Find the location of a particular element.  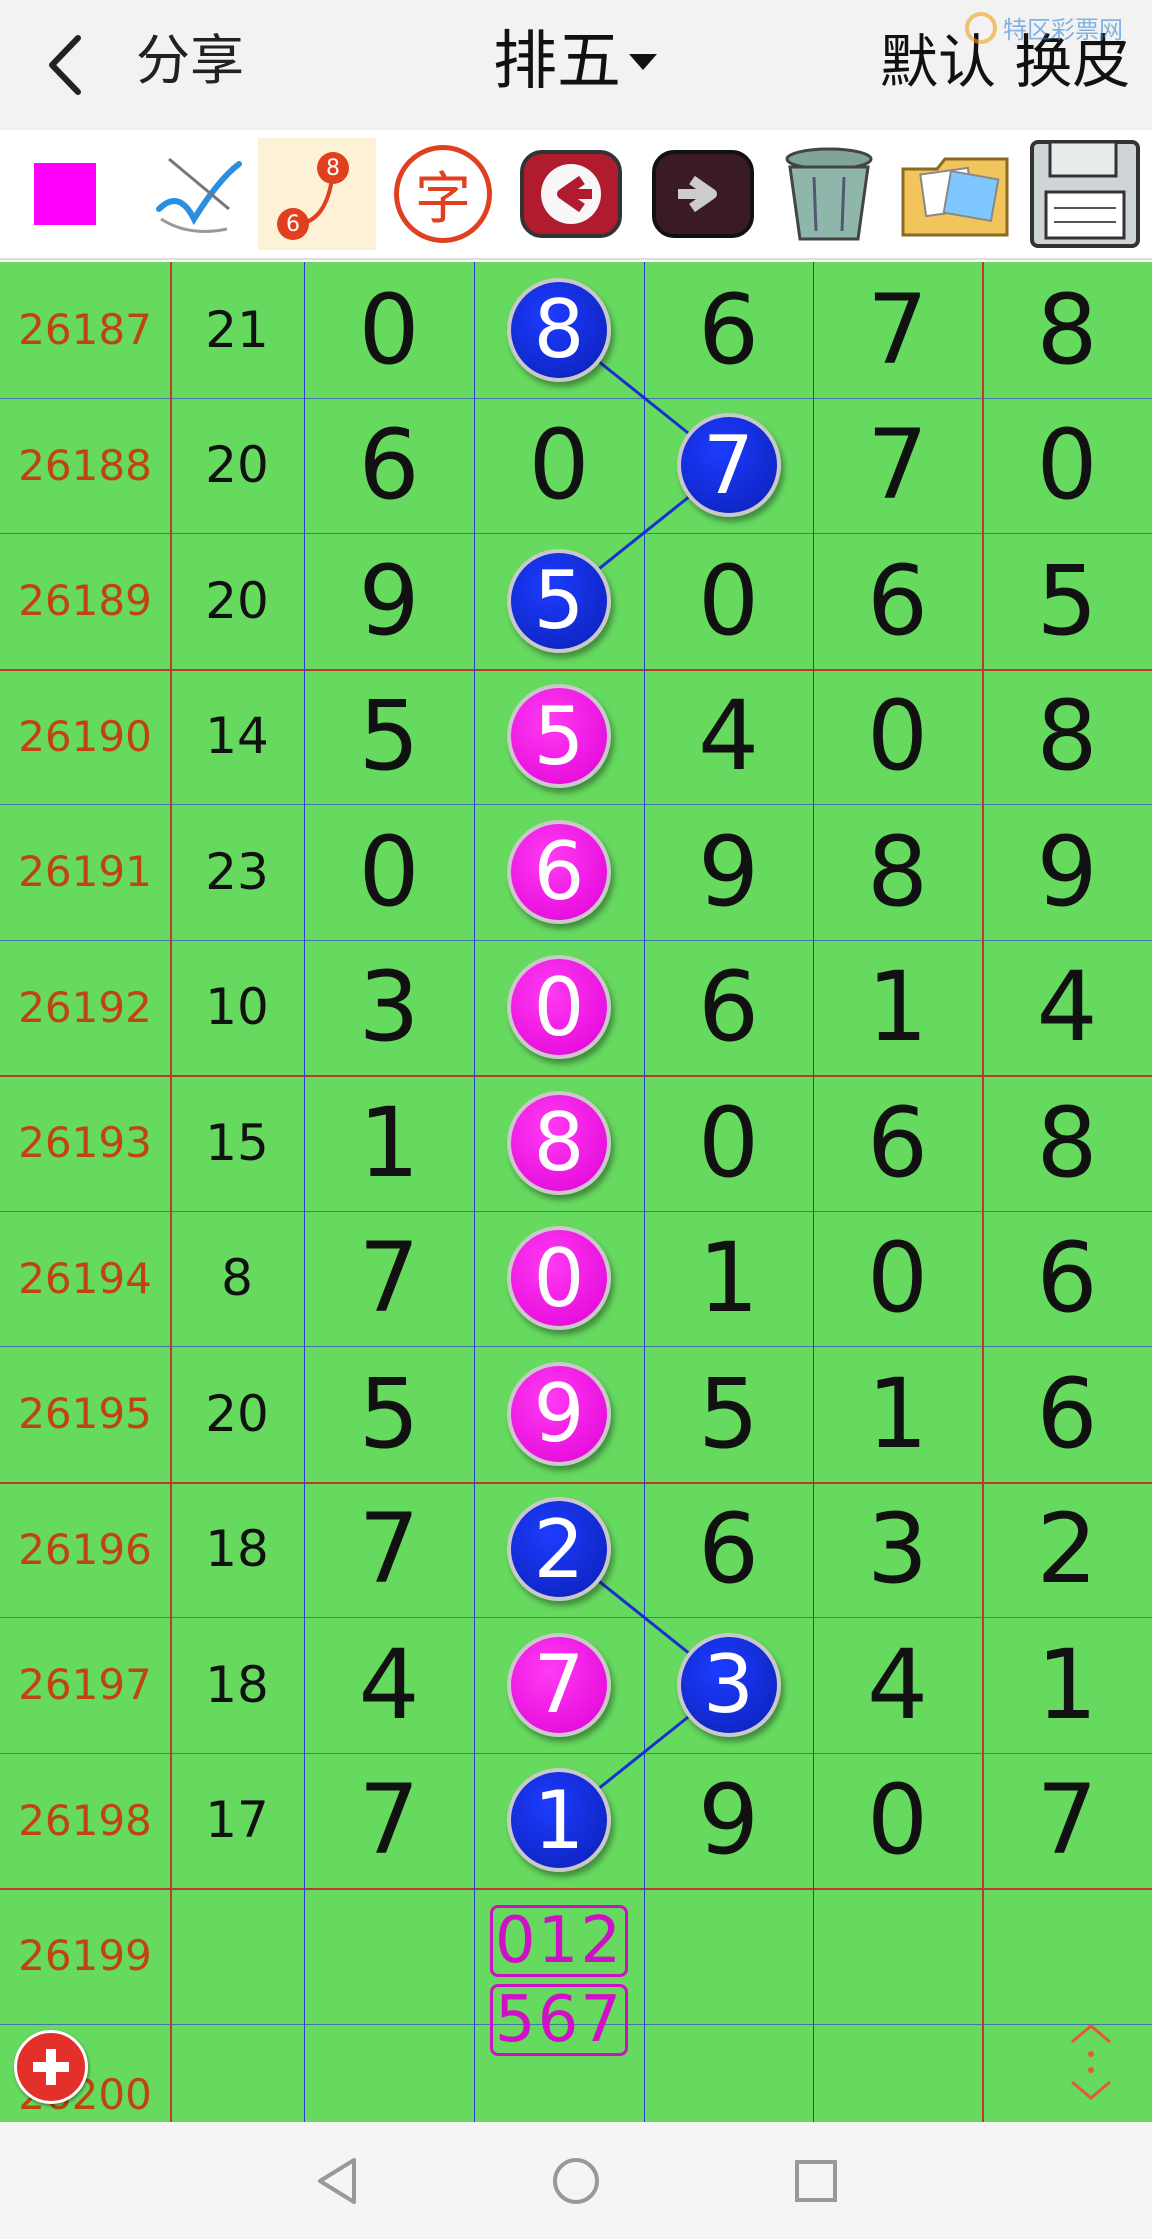

table-row: 26198 17 7 1 9 0 7 is located at coordinates (576, 1821).